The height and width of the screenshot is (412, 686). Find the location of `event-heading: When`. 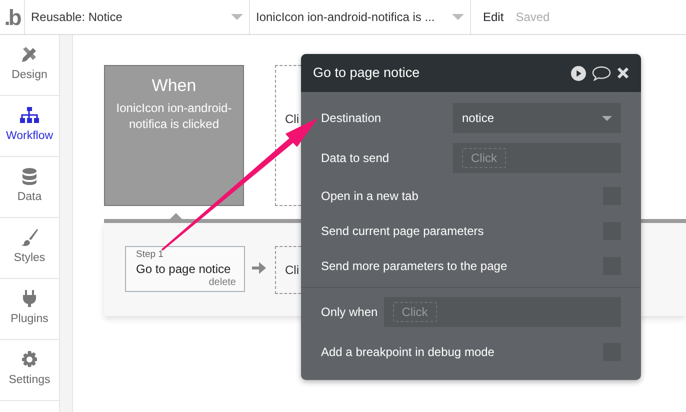

event-heading: When is located at coordinates (174, 86).